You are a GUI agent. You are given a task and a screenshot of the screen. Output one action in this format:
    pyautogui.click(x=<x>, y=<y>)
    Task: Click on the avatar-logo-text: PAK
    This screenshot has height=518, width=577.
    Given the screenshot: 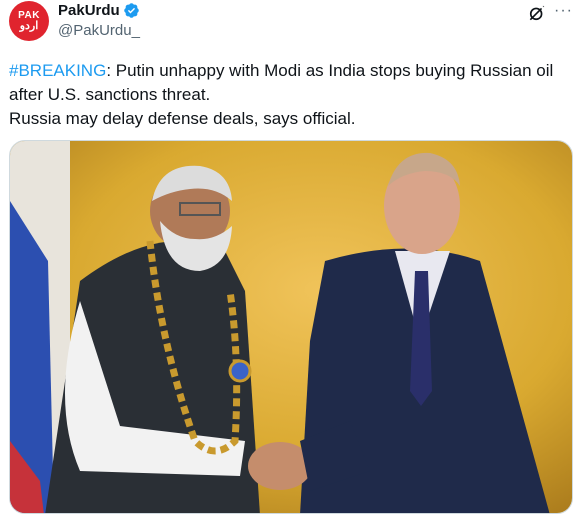 What is the action you would take?
    pyautogui.click(x=29, y=15)
    